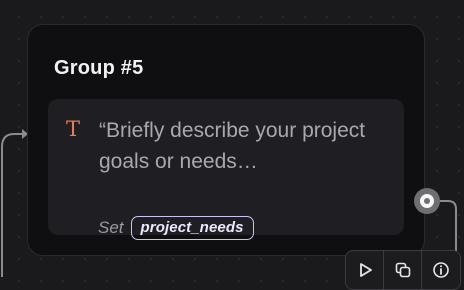 This screenshot has width=464, height=290. Describe the element at coordinates (111, 227) in the screenshot. I see `set-label: Set` at that location.